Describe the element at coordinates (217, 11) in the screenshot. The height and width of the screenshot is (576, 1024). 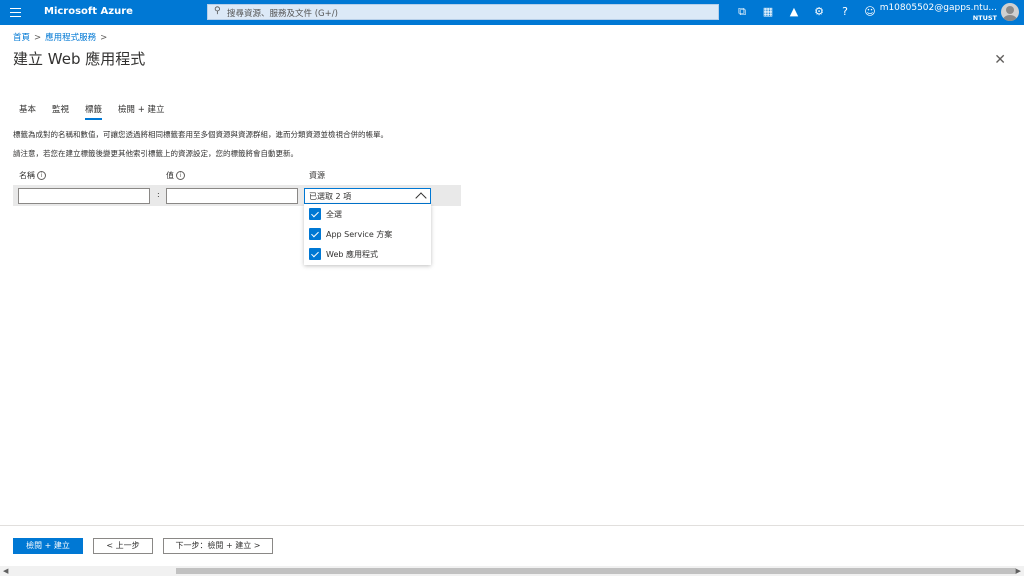
I see `search-icon: ⚲` at that location.